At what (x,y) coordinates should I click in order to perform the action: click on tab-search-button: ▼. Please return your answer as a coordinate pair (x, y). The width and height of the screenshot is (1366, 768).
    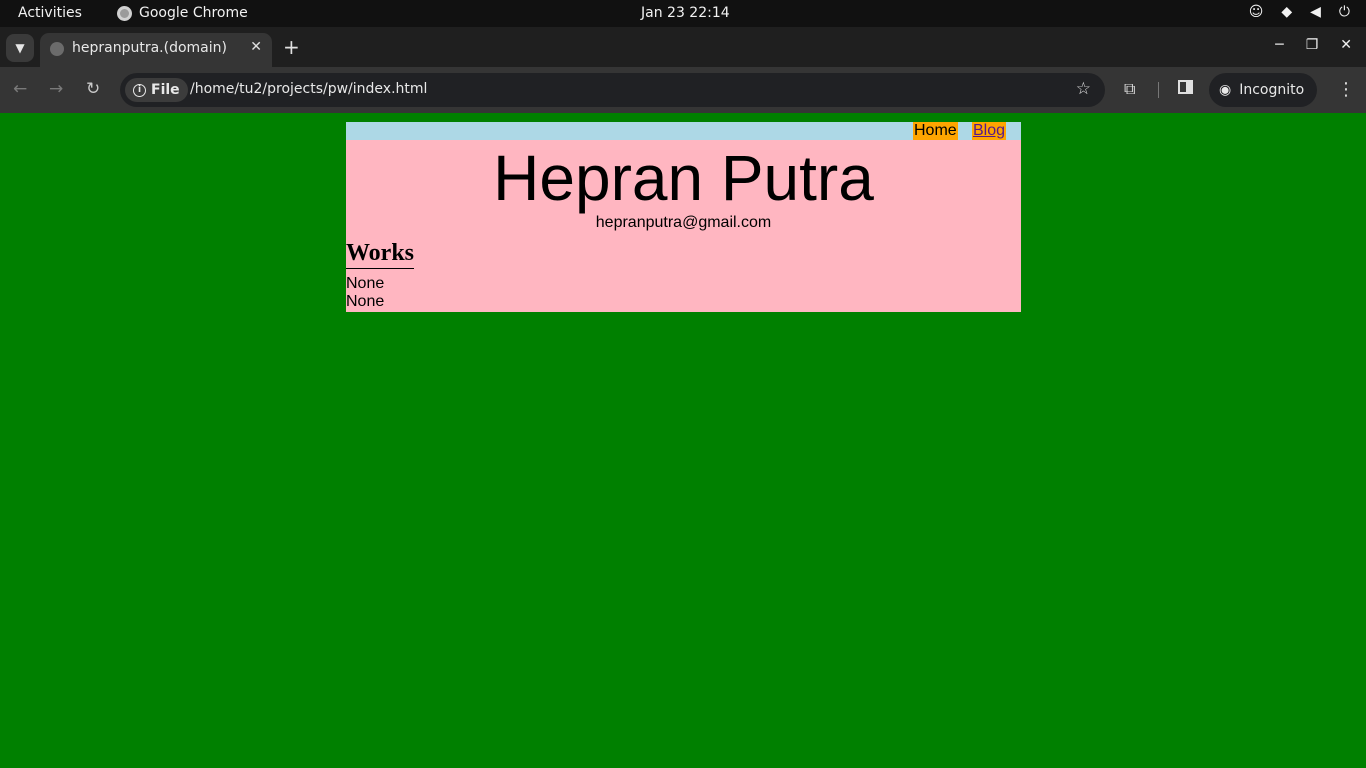
    Looking at the image, I should click on (20, 48).